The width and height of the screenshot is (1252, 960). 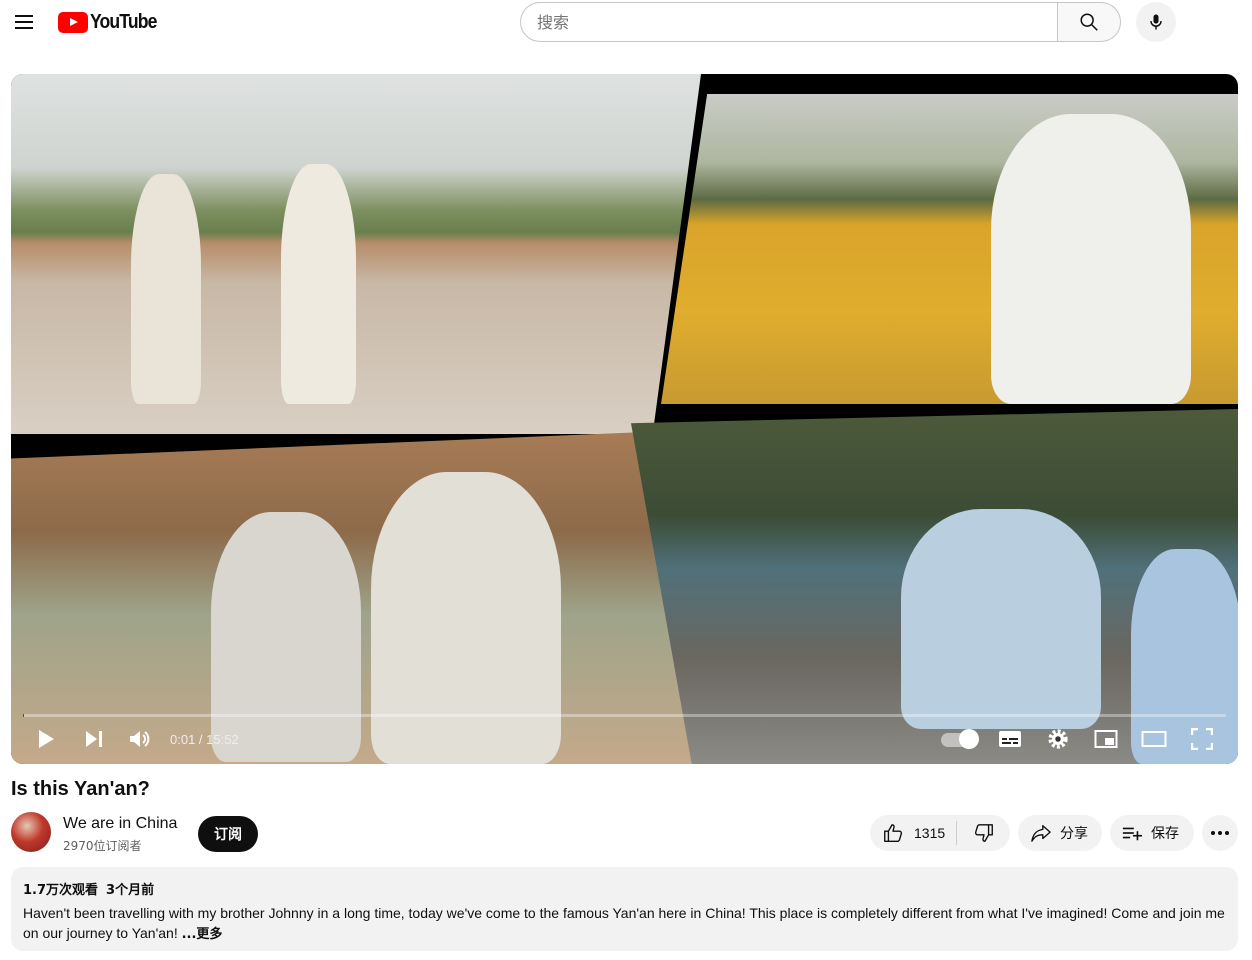 What do you see at coordinates (1165, 834) in the screenshot?
I see `save-label: 保存` at bounding box center [1165, 834].